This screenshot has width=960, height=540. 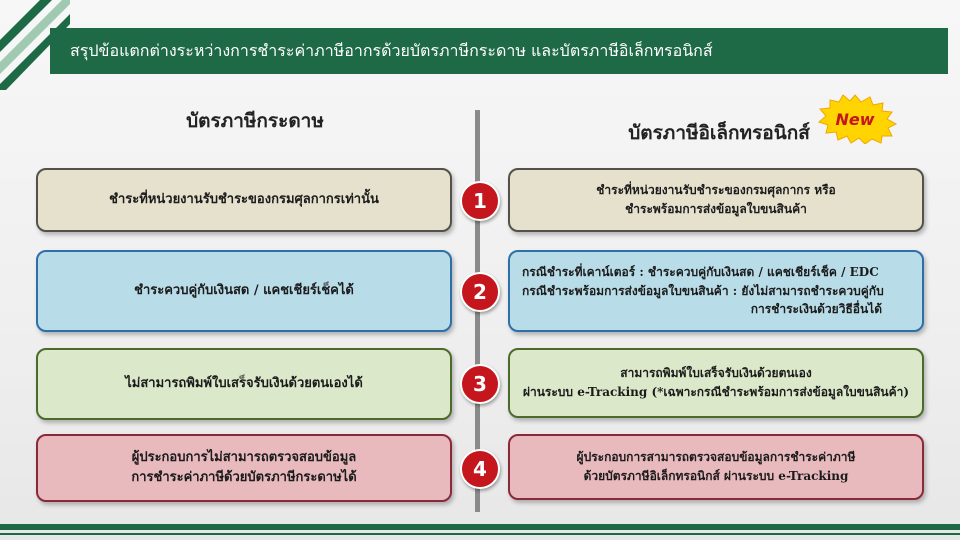 I want to click on new-badge-label: New, so click(x=854, y=119).